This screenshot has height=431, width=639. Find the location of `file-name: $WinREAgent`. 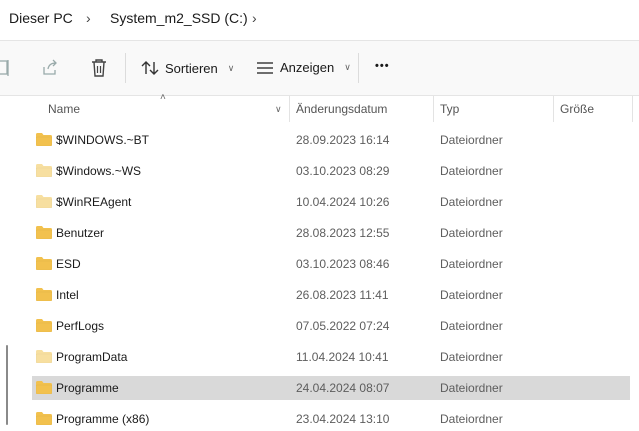

file-name: $WinREAgent is located at coordinates (94, 202).